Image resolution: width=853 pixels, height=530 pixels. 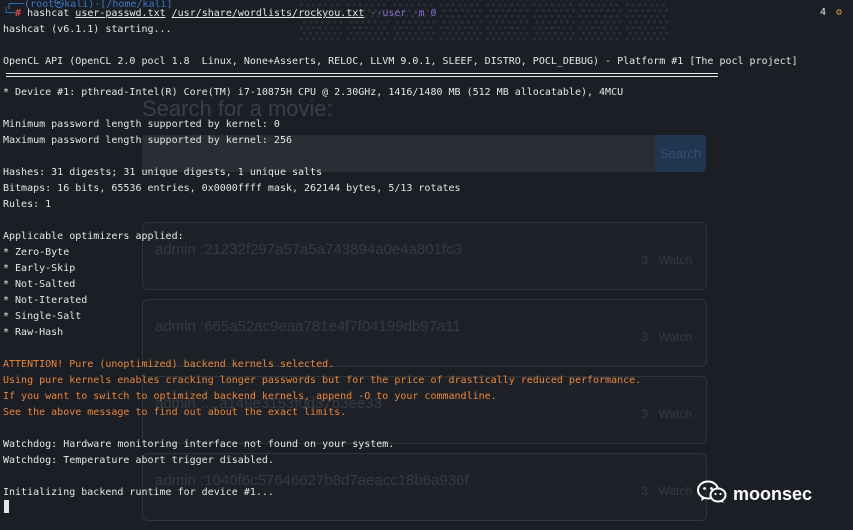 I want to click on command-options: --user -m 0, so click(x=403, y=13).